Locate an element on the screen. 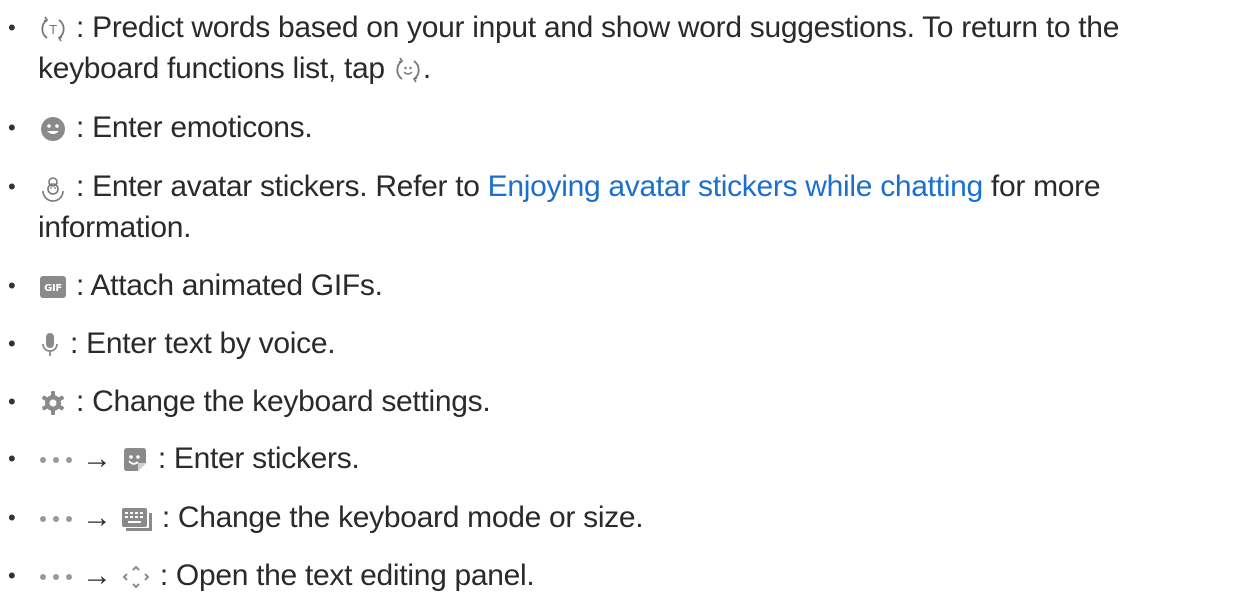 The width and height of the screenshot is (1255, 611). avatar-sticker-icon is located at coordinates (53, 188).